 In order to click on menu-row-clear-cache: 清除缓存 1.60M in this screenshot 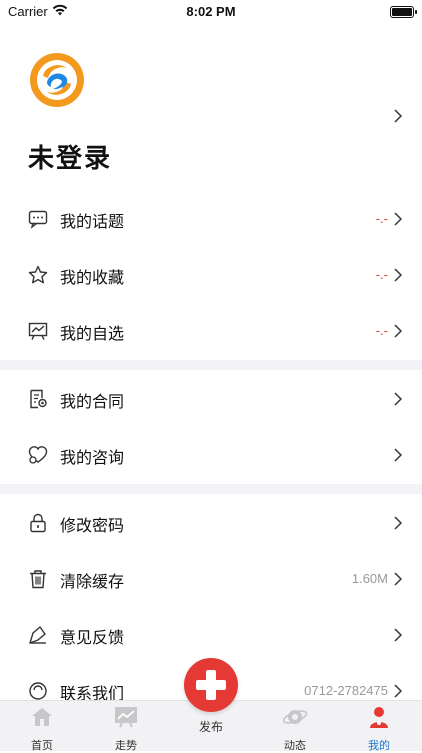, I will do `click(211, 579)`.